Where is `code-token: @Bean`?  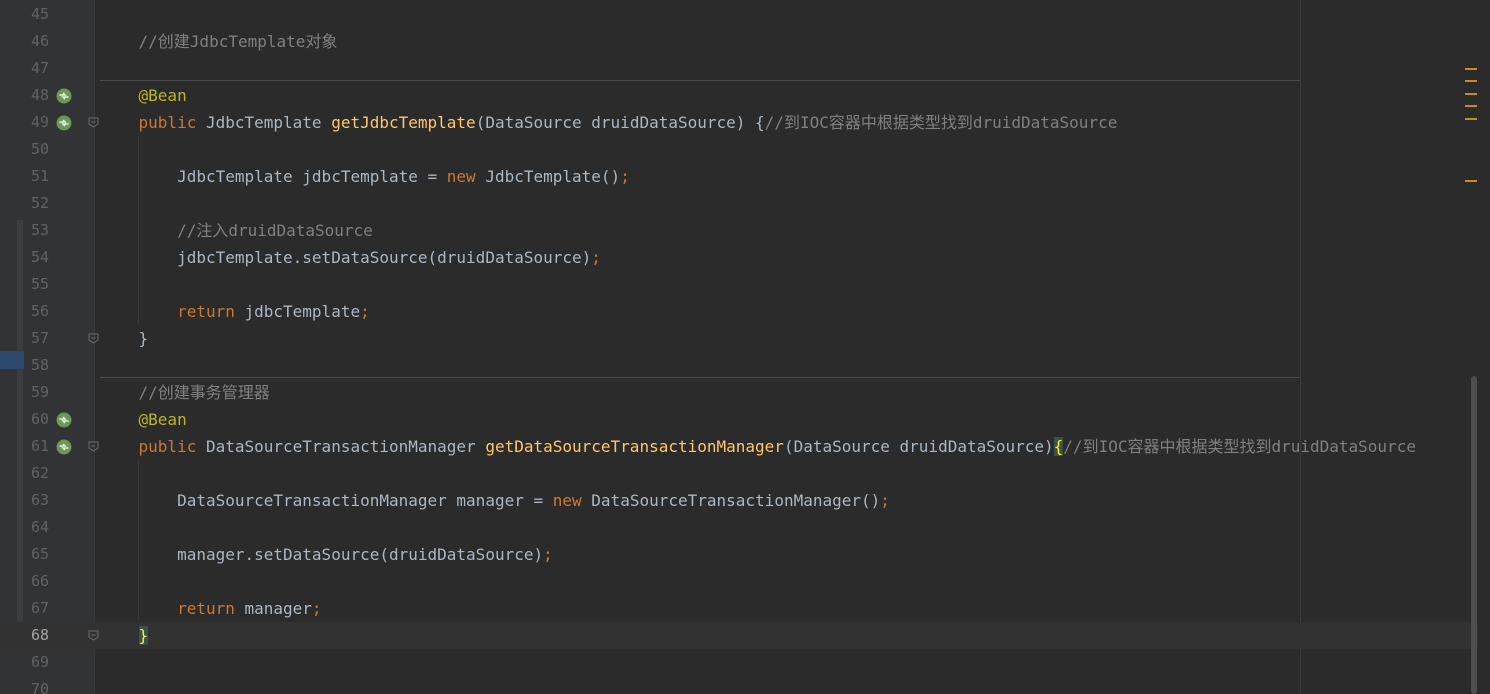
code-token: @Bean is located at coordinates (162, 419).